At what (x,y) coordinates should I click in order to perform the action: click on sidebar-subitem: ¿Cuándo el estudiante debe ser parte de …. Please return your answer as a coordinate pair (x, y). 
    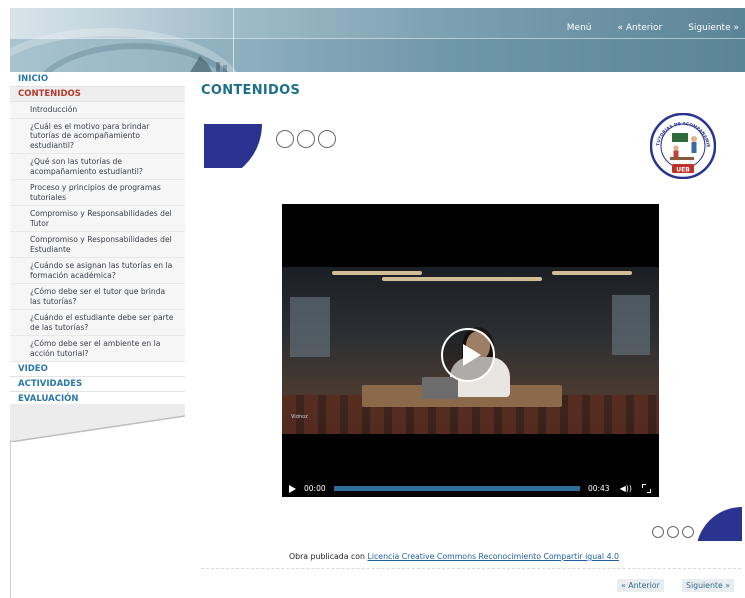
    Looking at the image, I should click on (97, 323).